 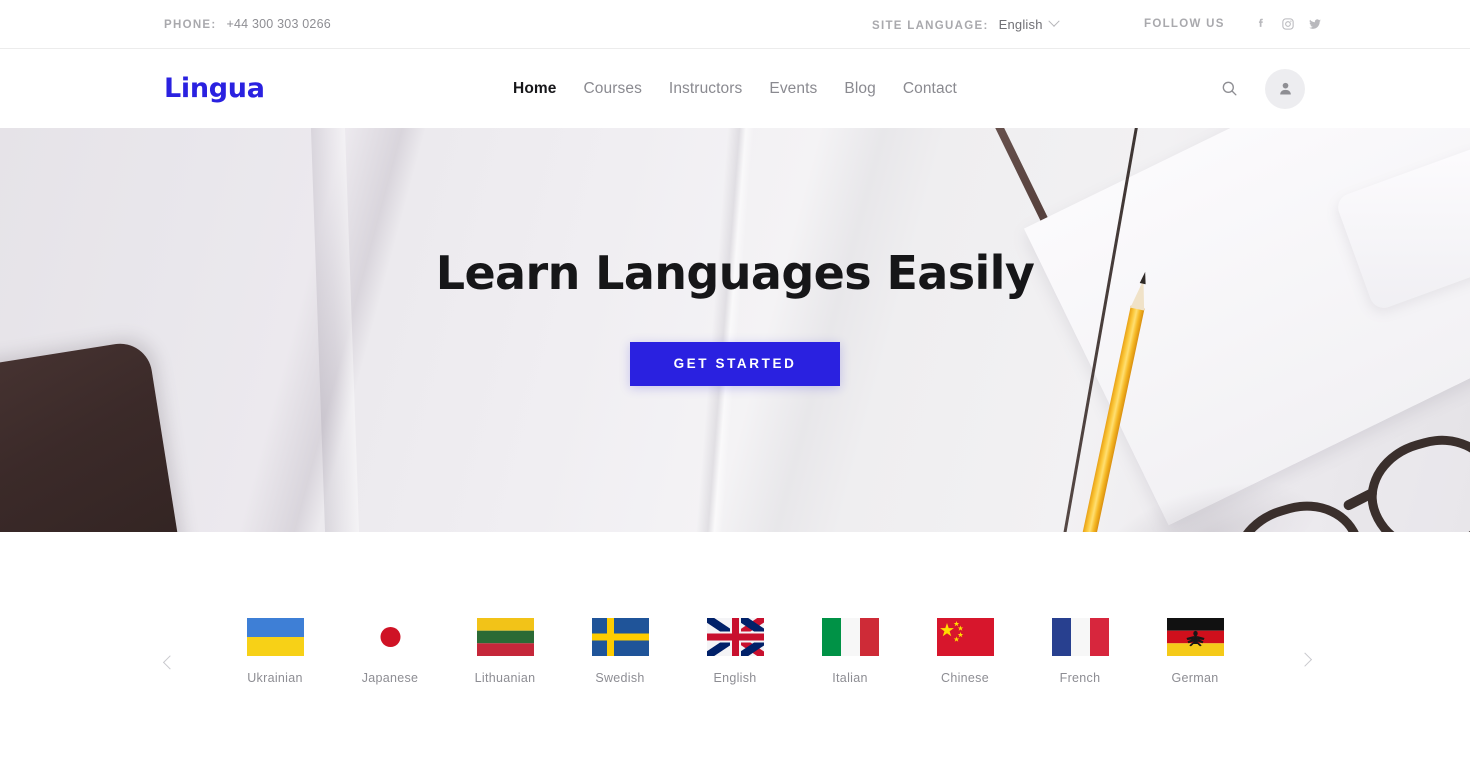 I want to click on twitter-icon, so click(x=1315, y=24).